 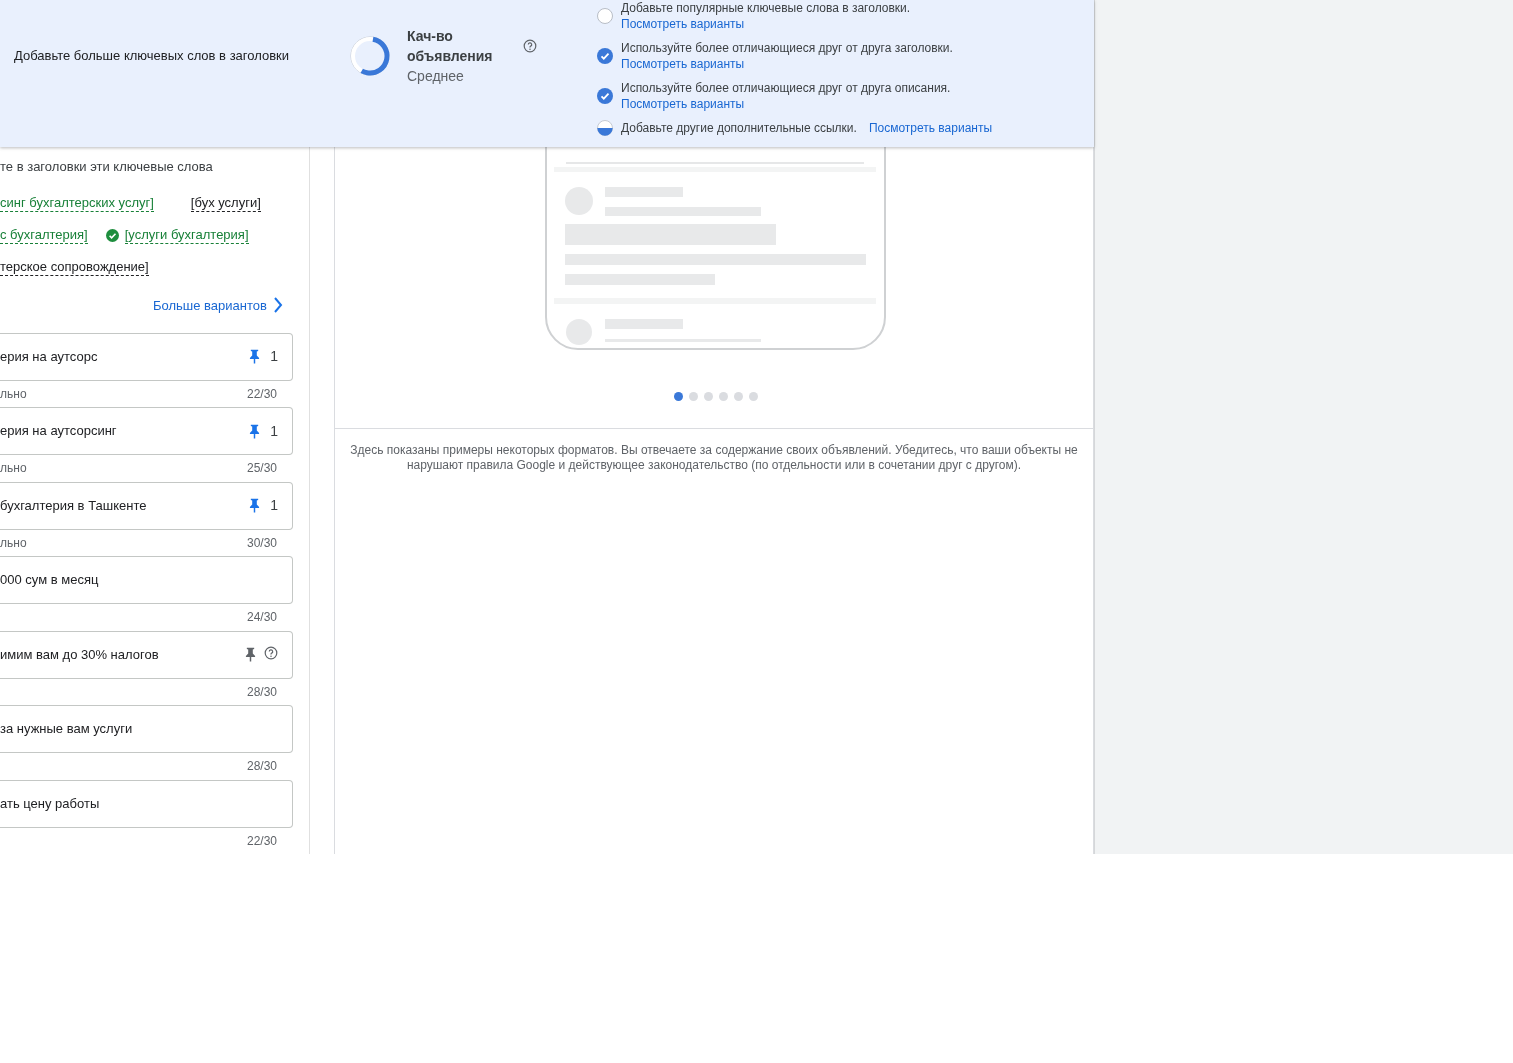 I want to click on suggestion-text: Добавьте популярные ключевые слова в заголовки., so click(x=766, y=8).